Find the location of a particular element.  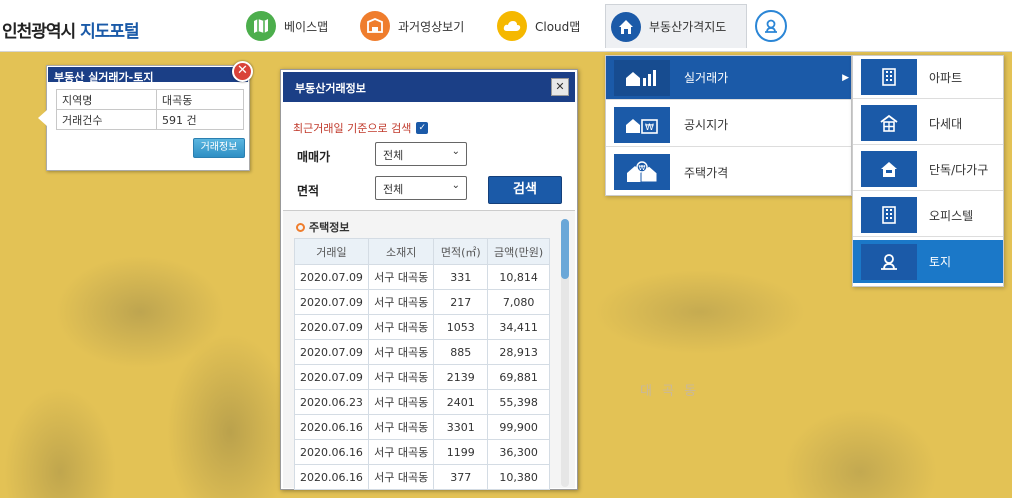

table-row: 2020.07.09 서구 대곡동 885 28,913 is located at coordinates (422, 352).